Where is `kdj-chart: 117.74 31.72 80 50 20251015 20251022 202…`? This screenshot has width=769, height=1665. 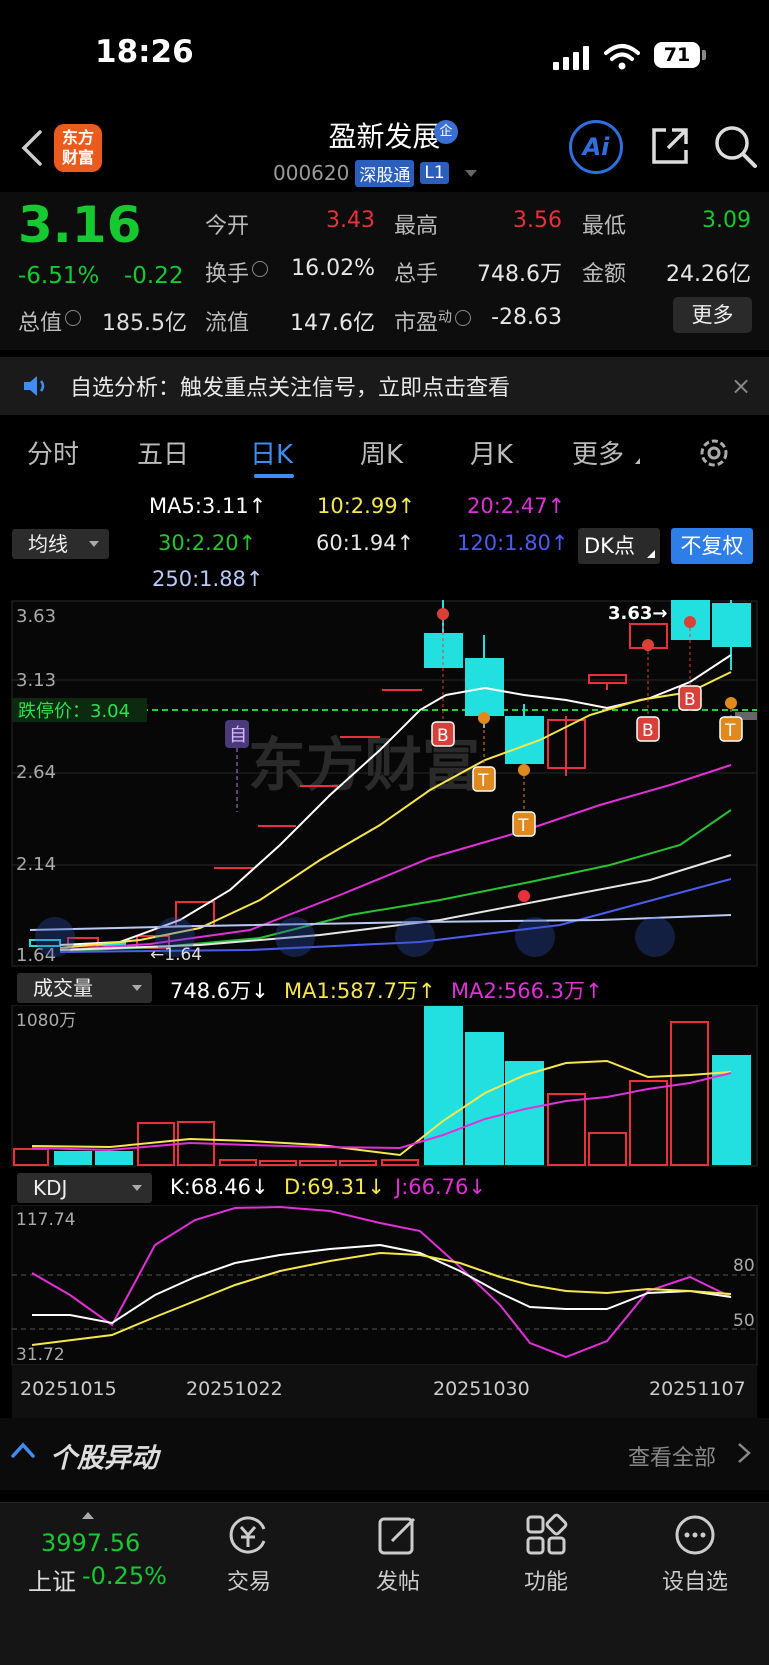 kdj-chart: 117.74 31.72 80 50 20251015 20251022 202… is located at coordinates (384, 1312).